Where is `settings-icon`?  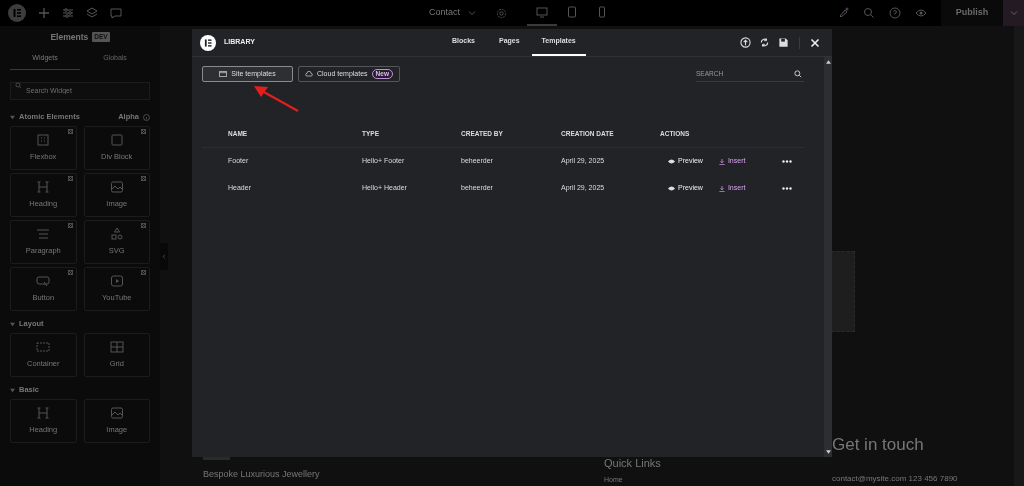 settings-icon is located at coordinates (502, 13).